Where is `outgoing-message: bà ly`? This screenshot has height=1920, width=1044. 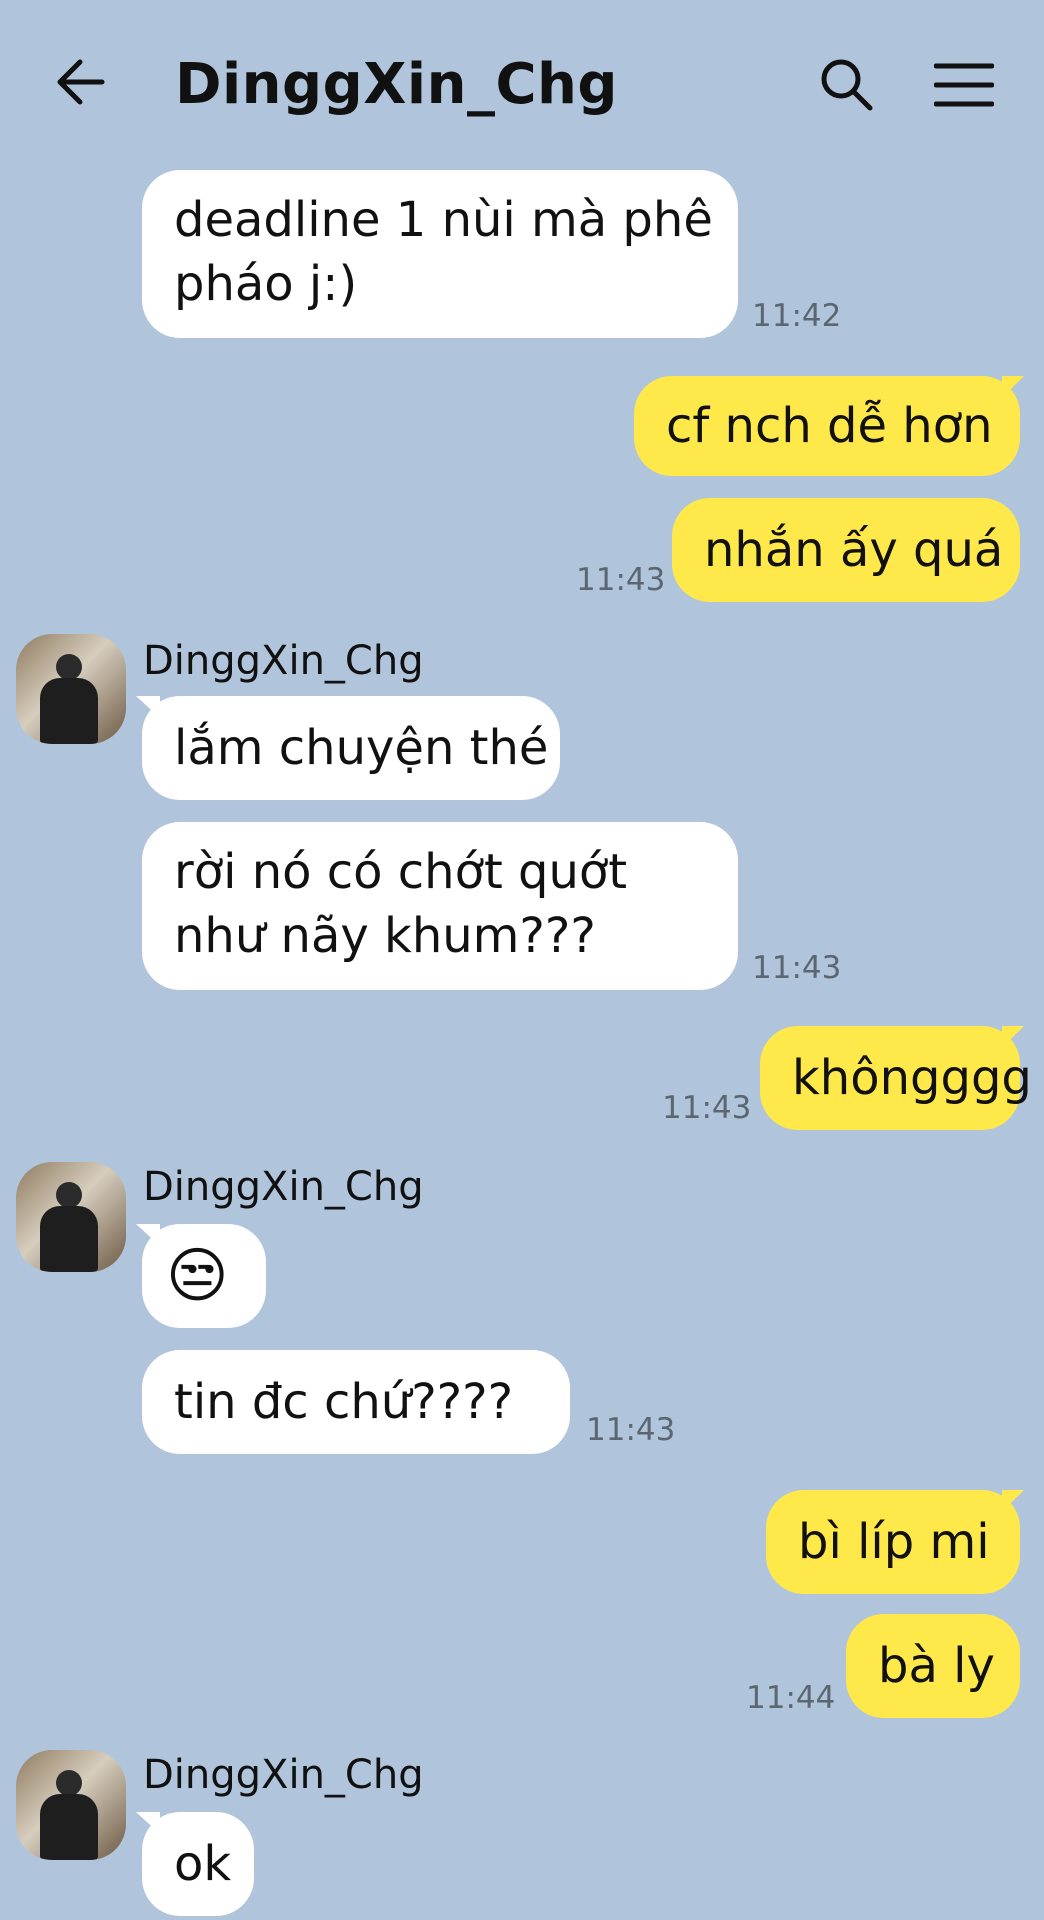
outgoing-message: bà ly is located at coordinates (933, 1666).